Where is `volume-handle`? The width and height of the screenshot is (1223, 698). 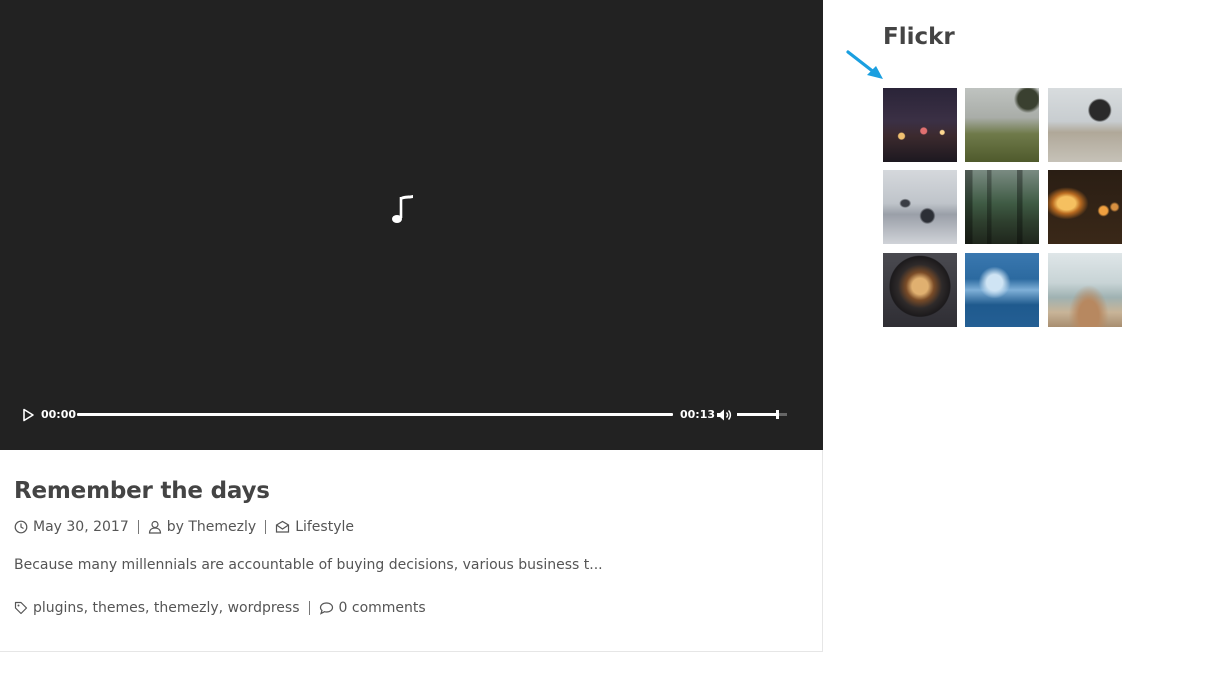 volume-handle is located at coordinates (777, 414).